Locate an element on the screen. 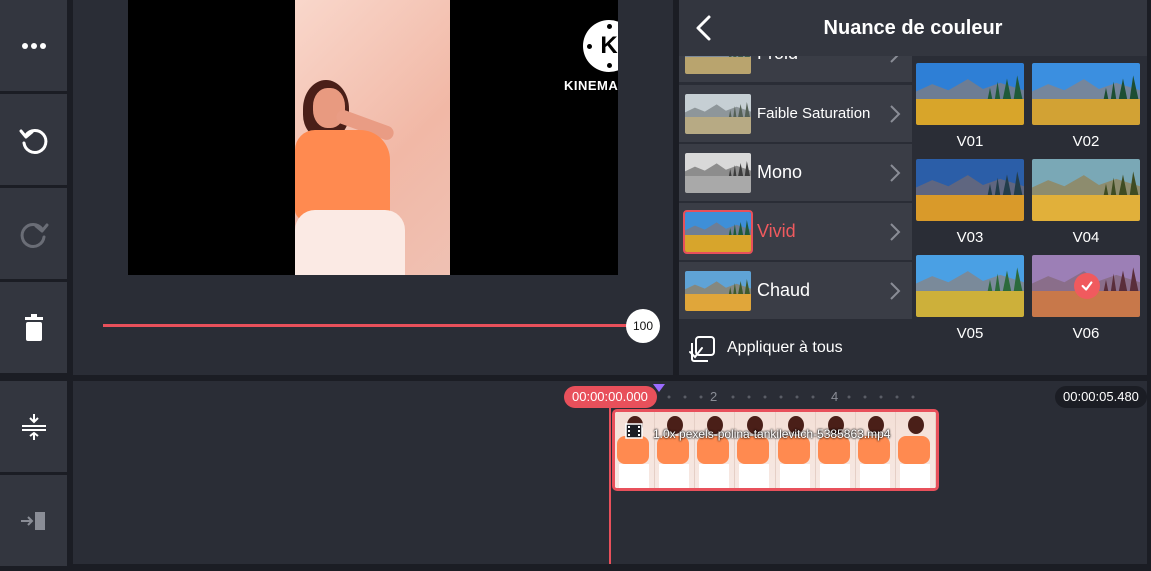 The width and height of the screenshot is (1151, 571). left-toolbar is located at coordinates (34, 285).